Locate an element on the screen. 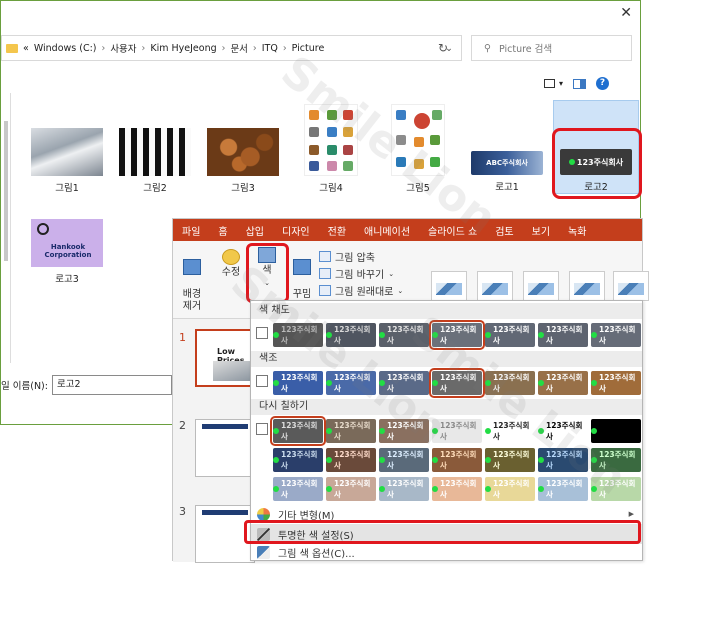 This screenshot has height=635, width=704. compress-pictures-button: 그림 압축 is located at coordinates (347, 256).